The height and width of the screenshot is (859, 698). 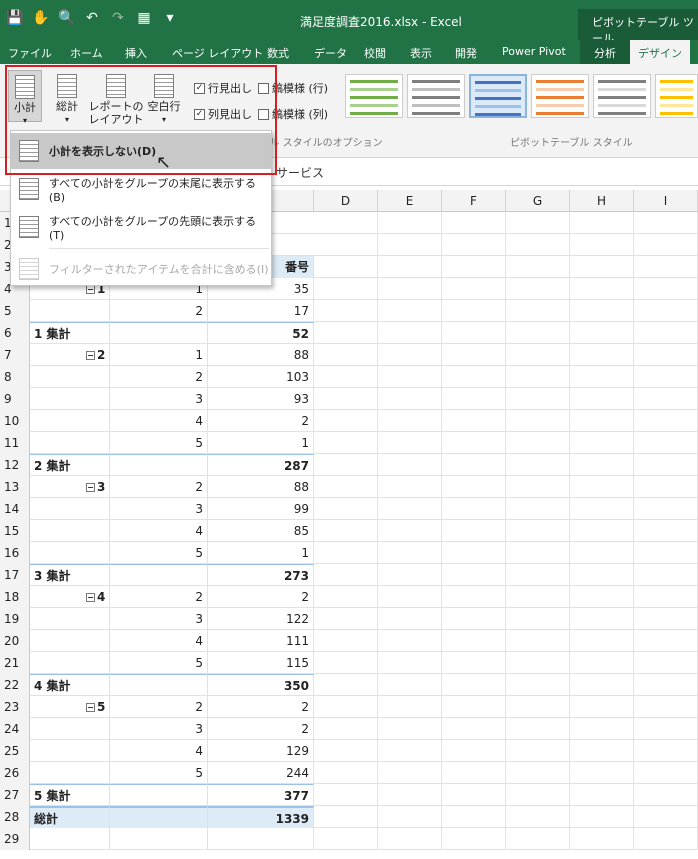 I want to click on pivot-cell-c: 1, so click(x=261, y=553).